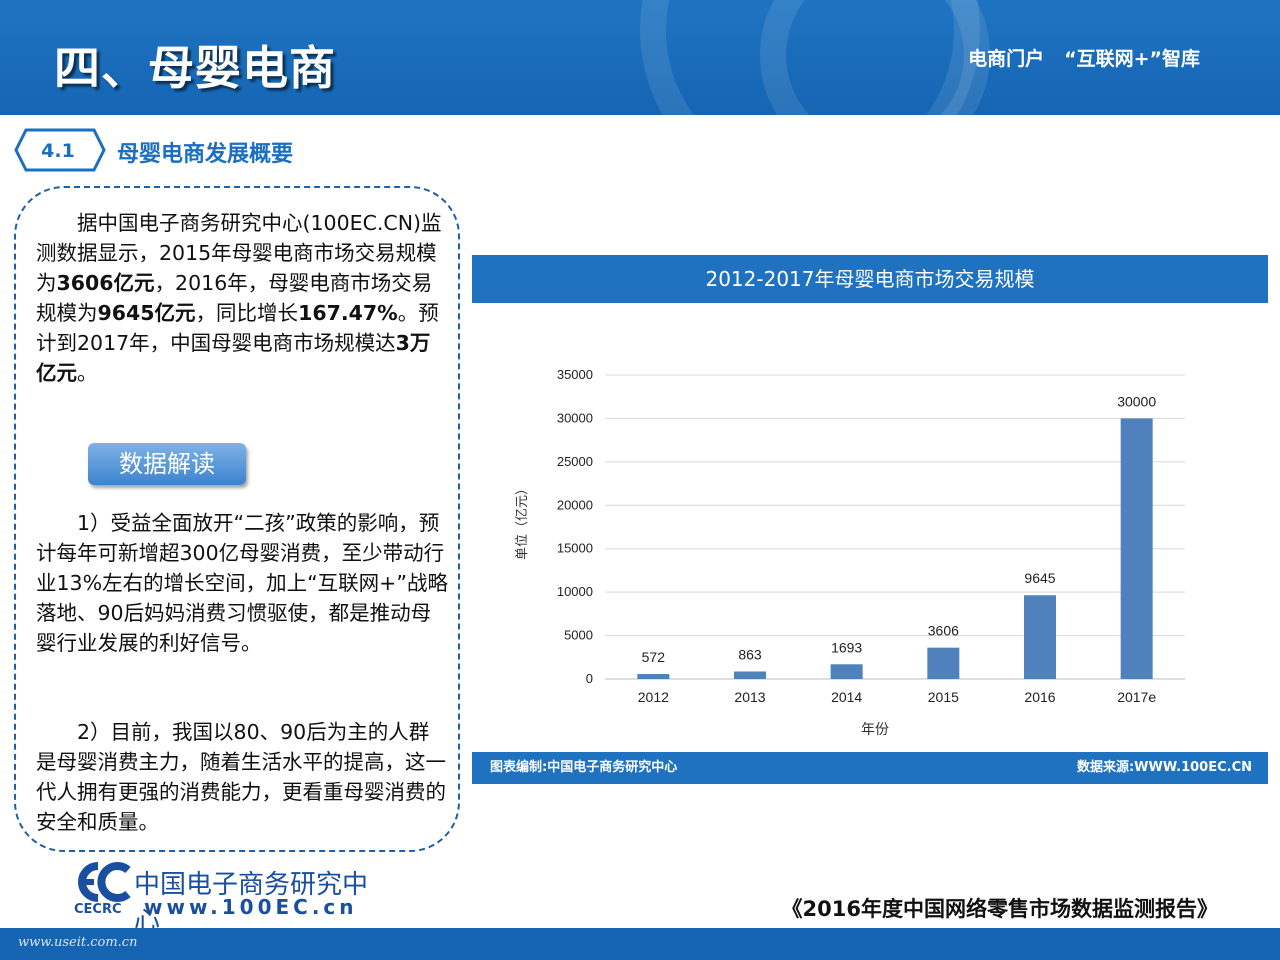  Describe the element at coordinates (78, 942) in the screenshot. I see `footer-watermark-url: www.useit.com.cn` at that location.